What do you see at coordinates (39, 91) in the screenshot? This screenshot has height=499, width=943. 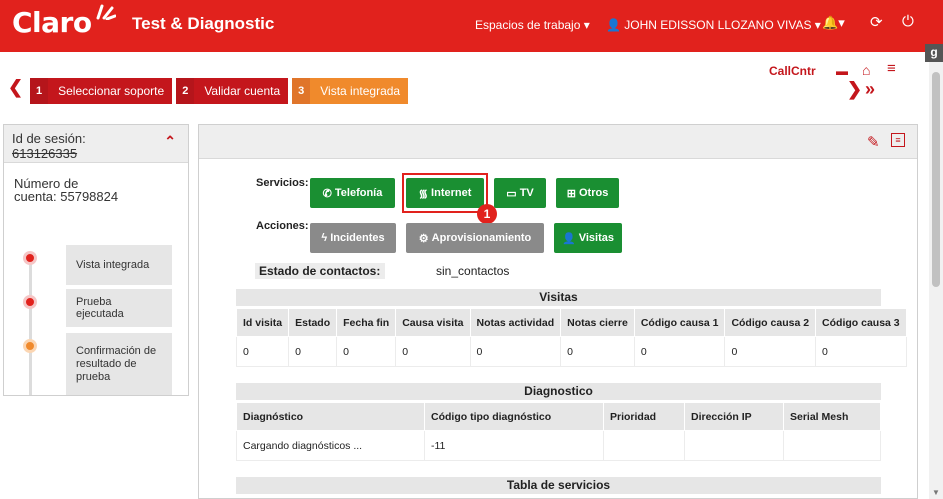 I see `step-number: 1` at bounding box center [39, 91].